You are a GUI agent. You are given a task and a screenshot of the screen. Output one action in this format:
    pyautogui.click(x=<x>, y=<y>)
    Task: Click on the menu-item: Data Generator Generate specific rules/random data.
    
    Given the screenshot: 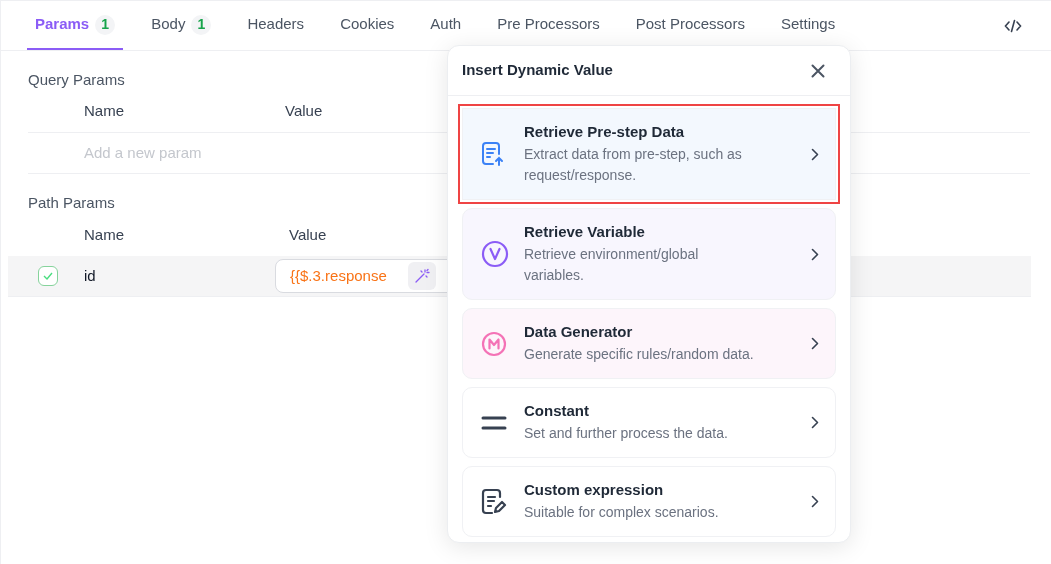 What is the action you would take?
    pyautogui.click(x=649, y=343)
    